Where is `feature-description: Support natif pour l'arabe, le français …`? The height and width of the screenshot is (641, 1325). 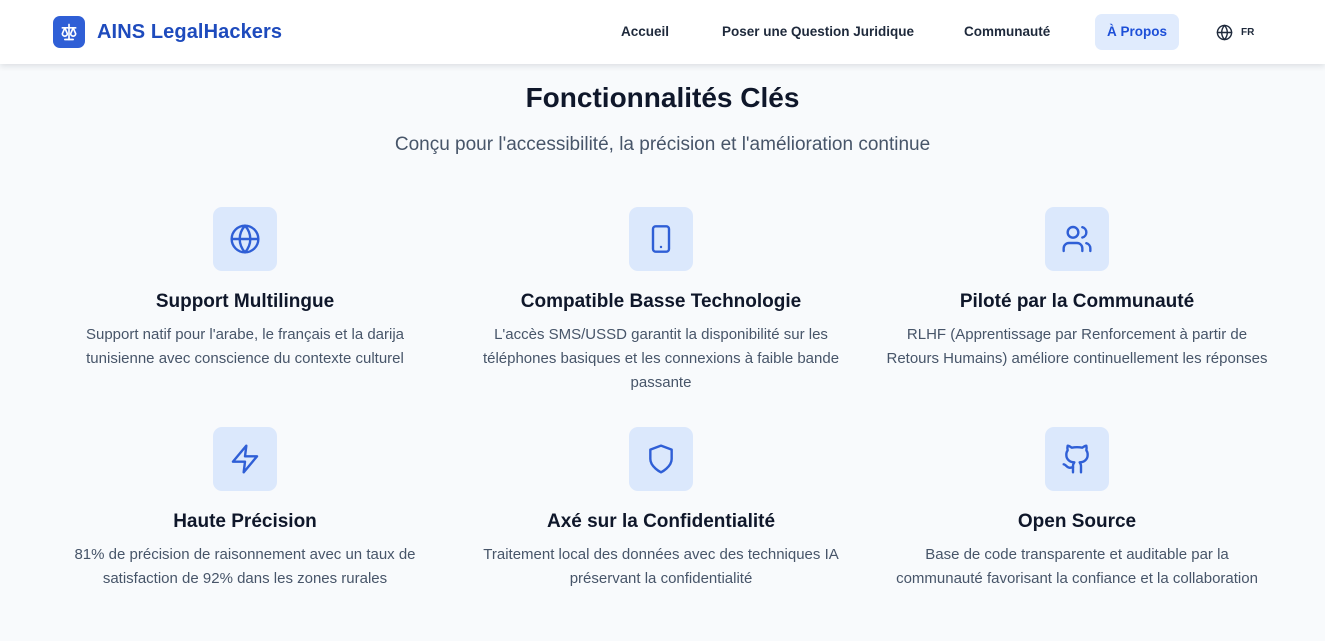 feature-description: Support natif pour l'arabe, le français … is located at coordinates (245, 346).